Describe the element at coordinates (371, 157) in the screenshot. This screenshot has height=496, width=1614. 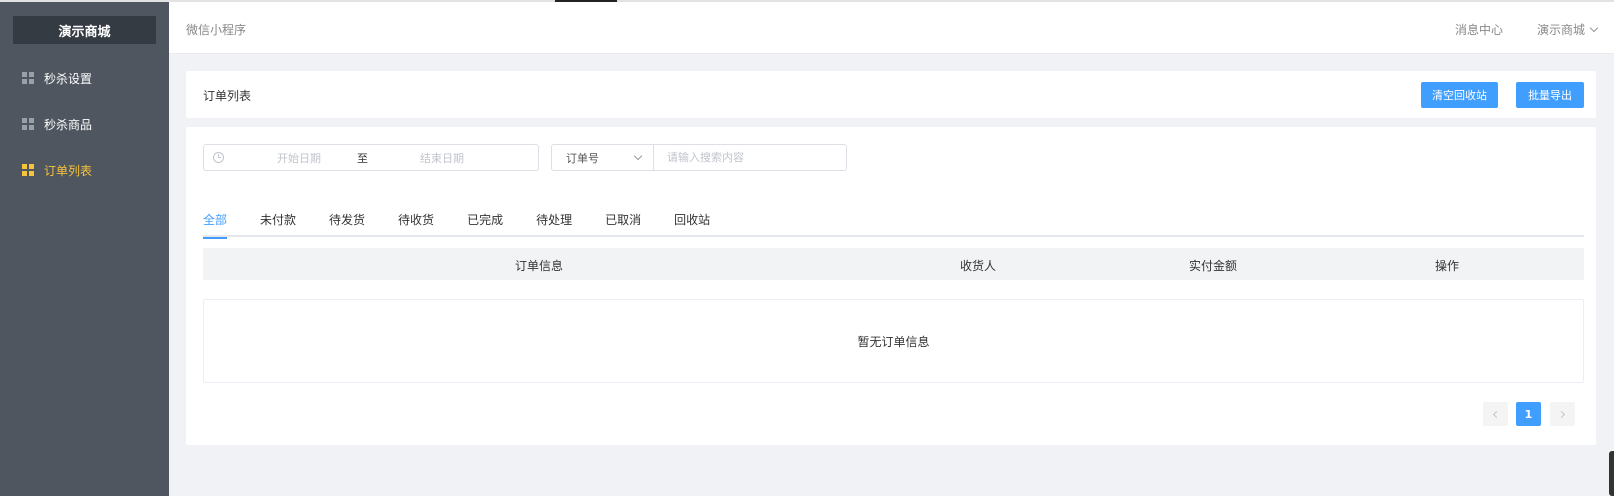
I see `date-range-picker: 开始日期 至 结束日期` at that location.